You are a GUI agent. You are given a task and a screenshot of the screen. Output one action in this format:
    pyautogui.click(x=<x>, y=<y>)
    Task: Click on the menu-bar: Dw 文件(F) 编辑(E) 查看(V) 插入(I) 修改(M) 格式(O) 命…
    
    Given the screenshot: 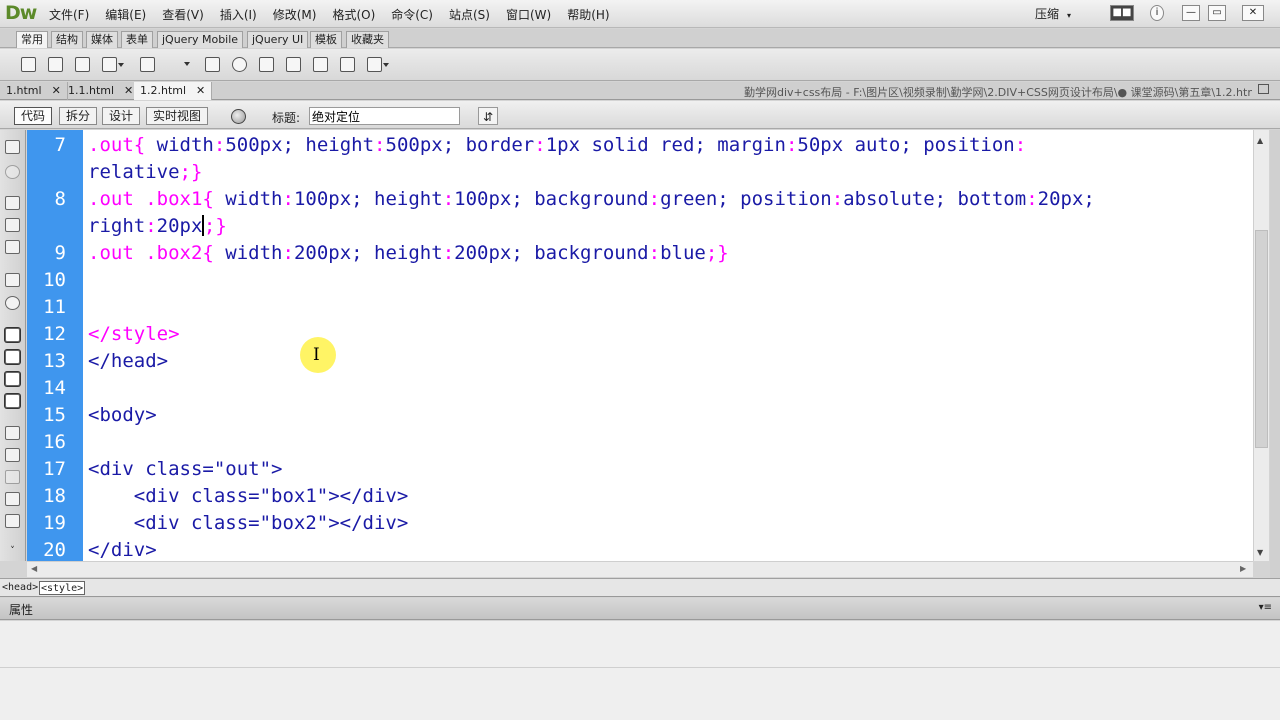 What is the action you would take?
    pyautogui.click(x=640, y=14)
    